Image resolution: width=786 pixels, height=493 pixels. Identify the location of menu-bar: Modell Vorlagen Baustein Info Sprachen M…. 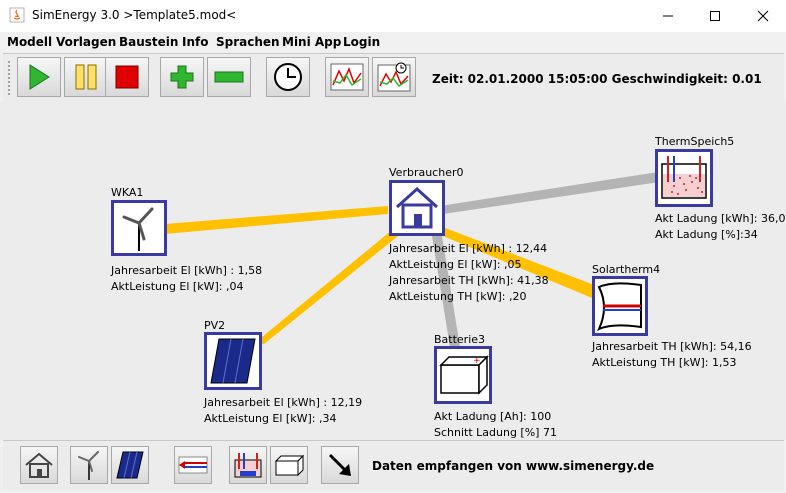
(393, 42).